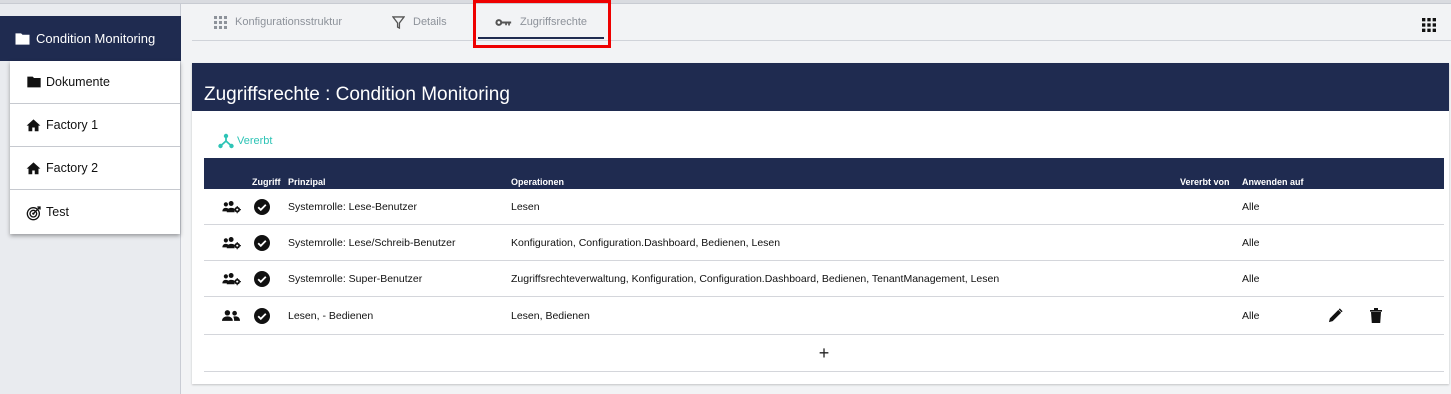 Image resolution: width=1451 pixels, height=394 pixels. I want to click on nav-item-factory-2: Factory 2, so click(95, 168).